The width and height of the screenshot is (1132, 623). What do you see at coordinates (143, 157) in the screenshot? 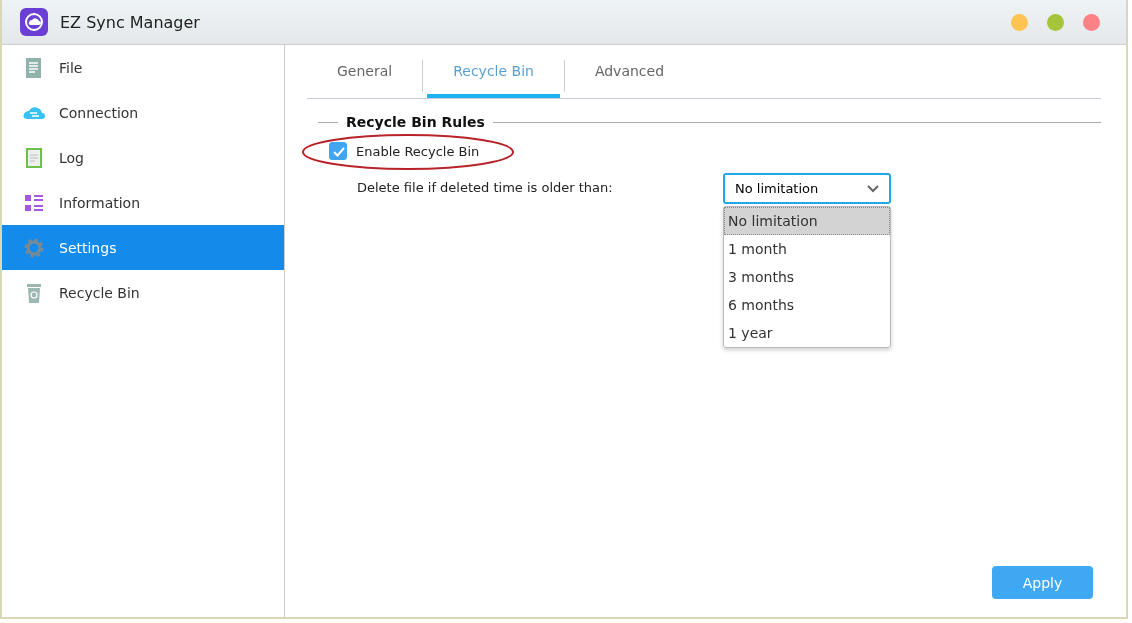
I see `sidebar-item: Log` at bounding box center [143, 157].